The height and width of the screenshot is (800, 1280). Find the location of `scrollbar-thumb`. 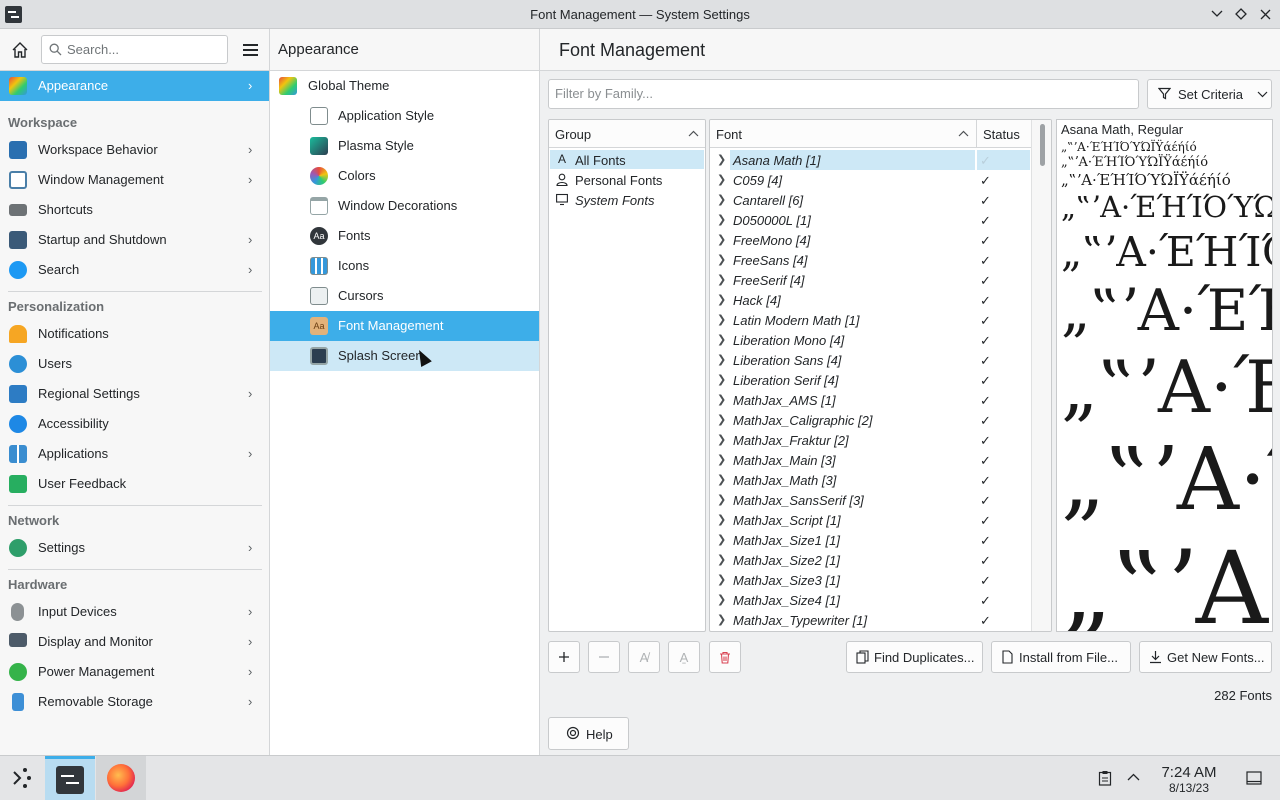

scrollbar-thumb is located at coordinates (1042, 145).